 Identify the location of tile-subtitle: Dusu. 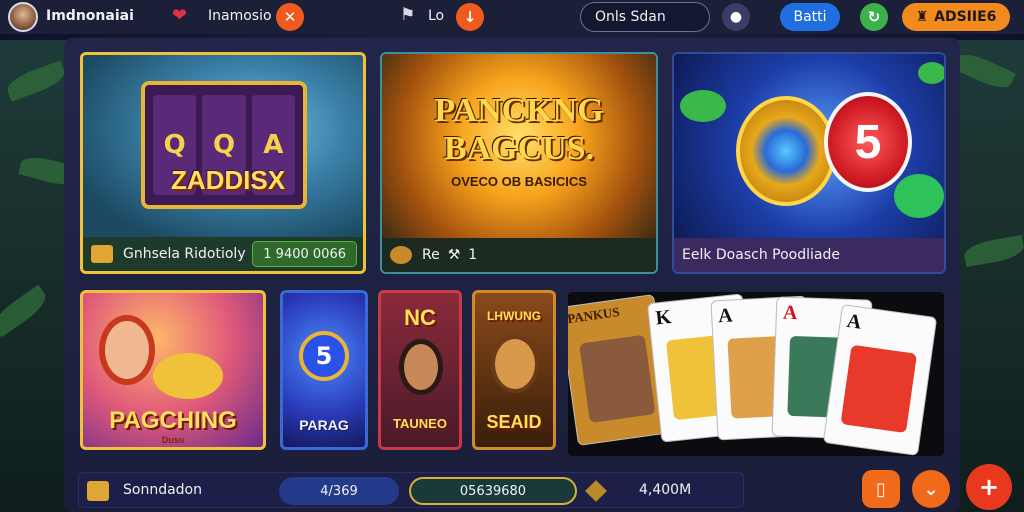
(173, 440).